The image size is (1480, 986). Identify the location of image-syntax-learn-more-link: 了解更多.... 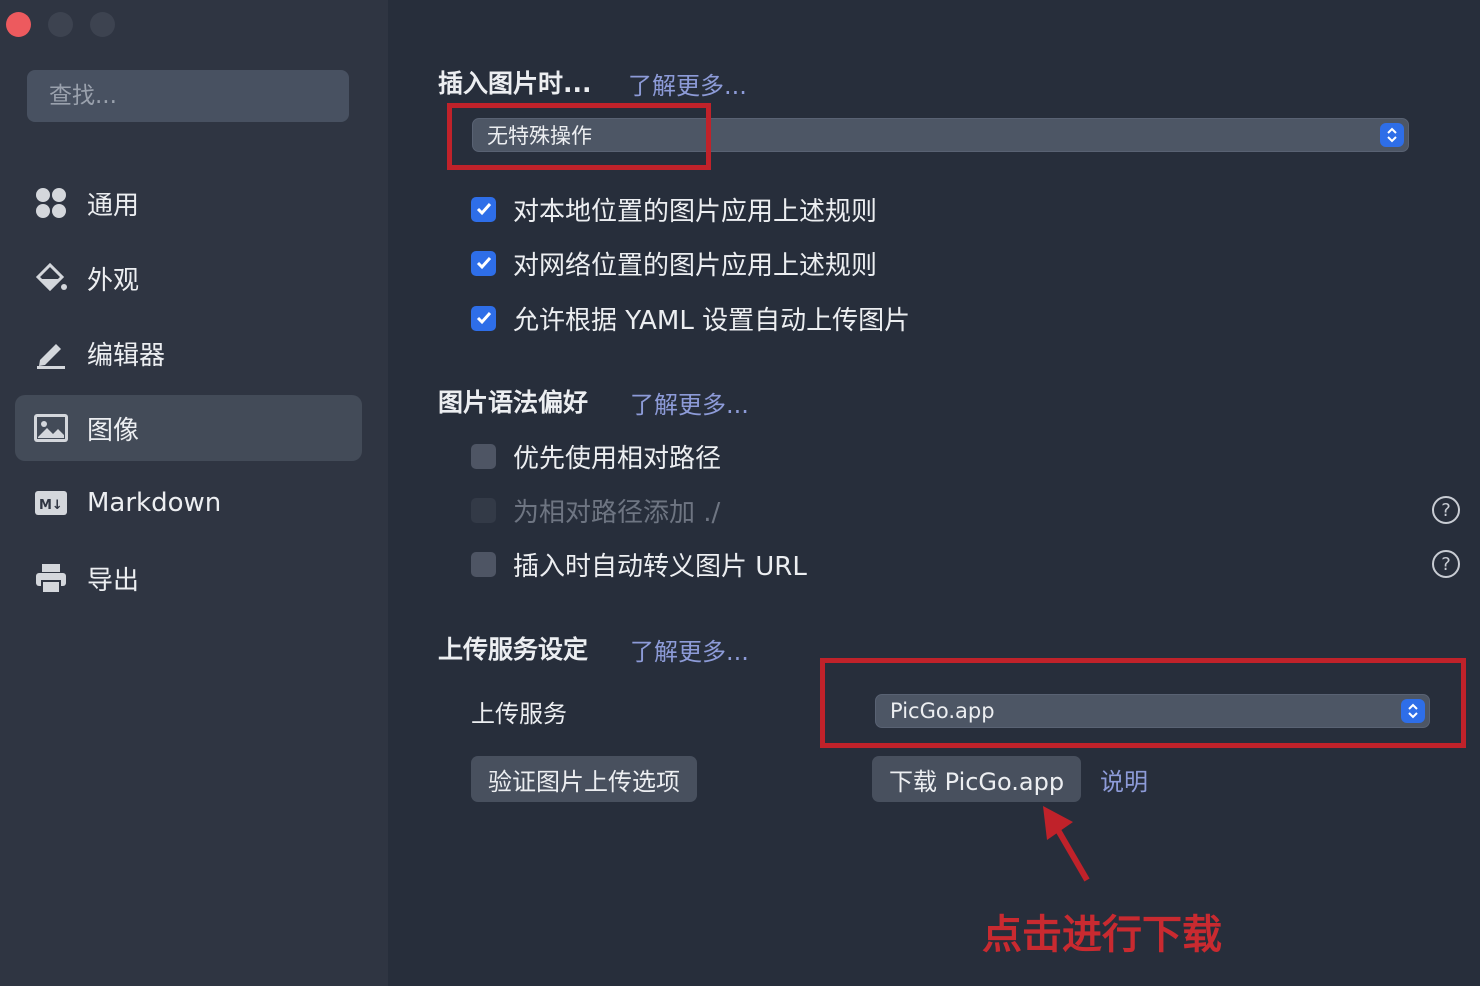
(689, 402).